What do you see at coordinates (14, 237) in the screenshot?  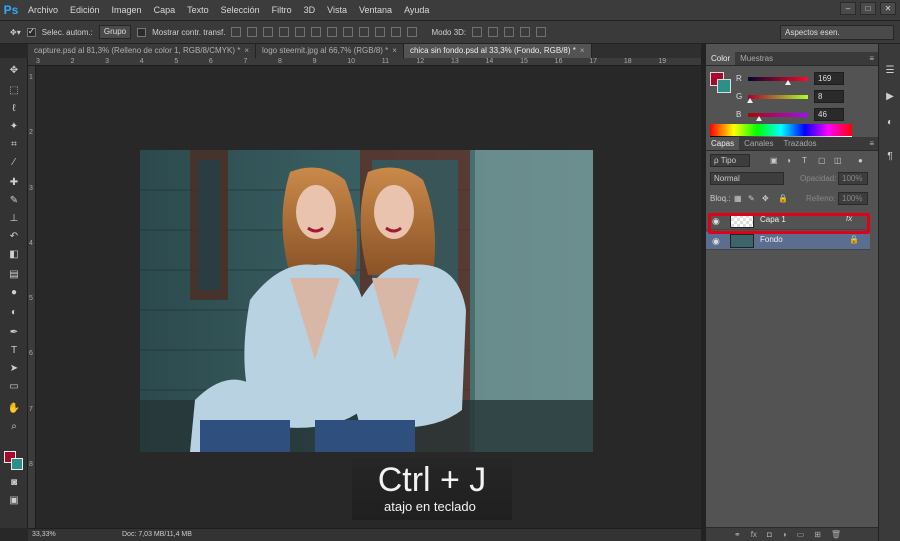 I see `history-brush-tool-icon: ↶` at bounding box center [14, 237].